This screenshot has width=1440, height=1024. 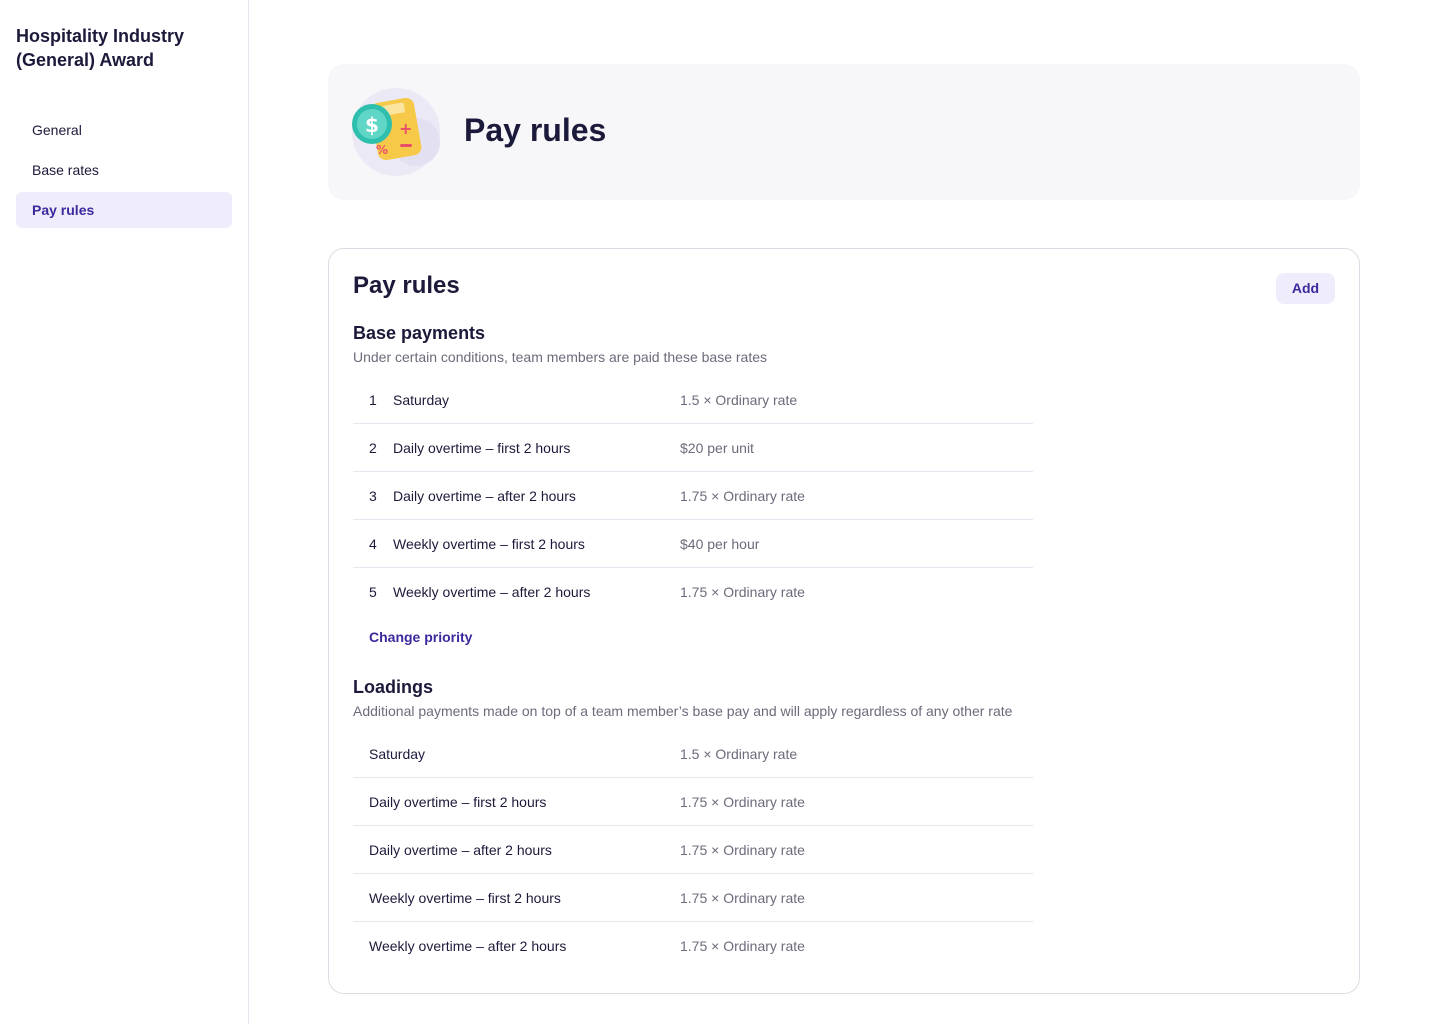 I want to click on sidebar-item-pay-rules: Pay rules, so click(x=124, y=210).